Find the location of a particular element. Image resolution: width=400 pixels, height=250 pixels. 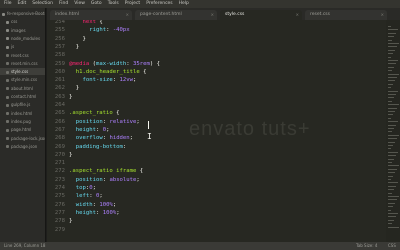

sidebar-item-label: style.css is located at coordinates (20, 72).